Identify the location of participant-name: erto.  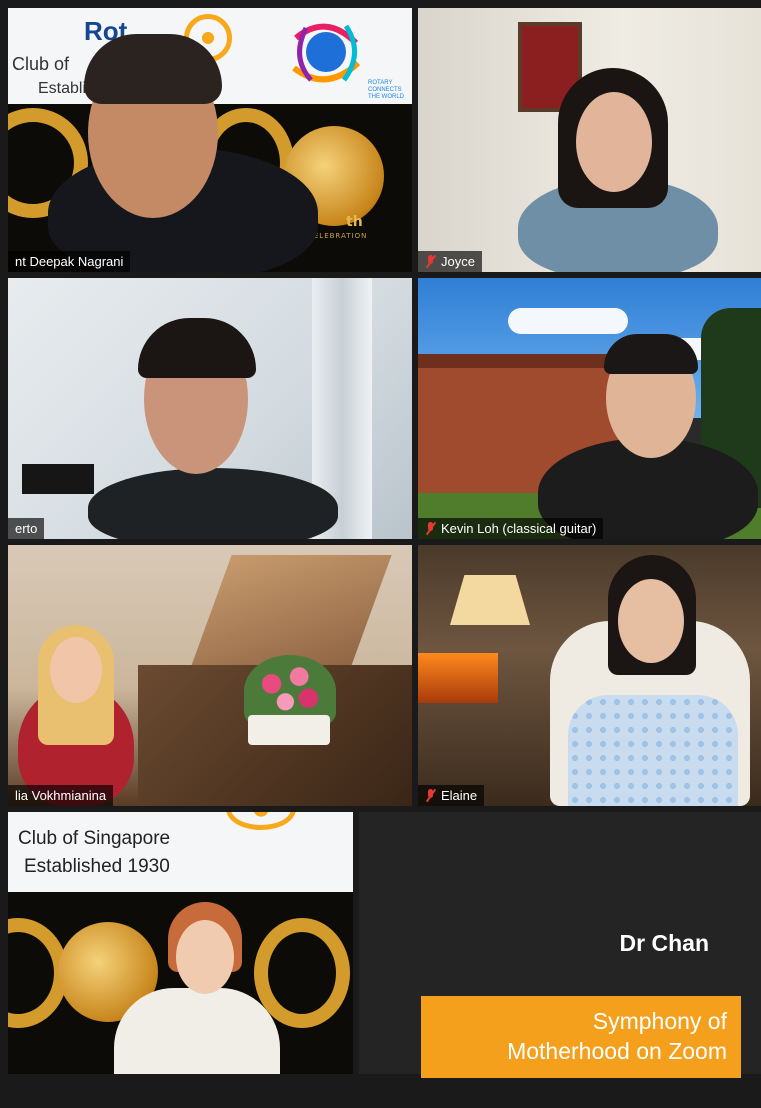
(26, 528).